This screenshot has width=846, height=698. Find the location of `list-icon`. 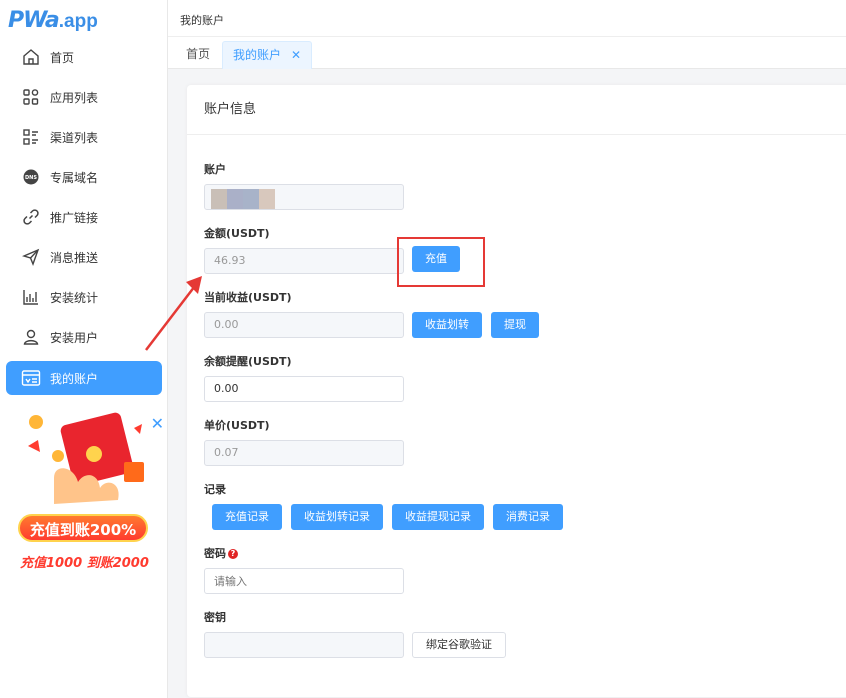

list-icon is located at coordinates (31, 137).